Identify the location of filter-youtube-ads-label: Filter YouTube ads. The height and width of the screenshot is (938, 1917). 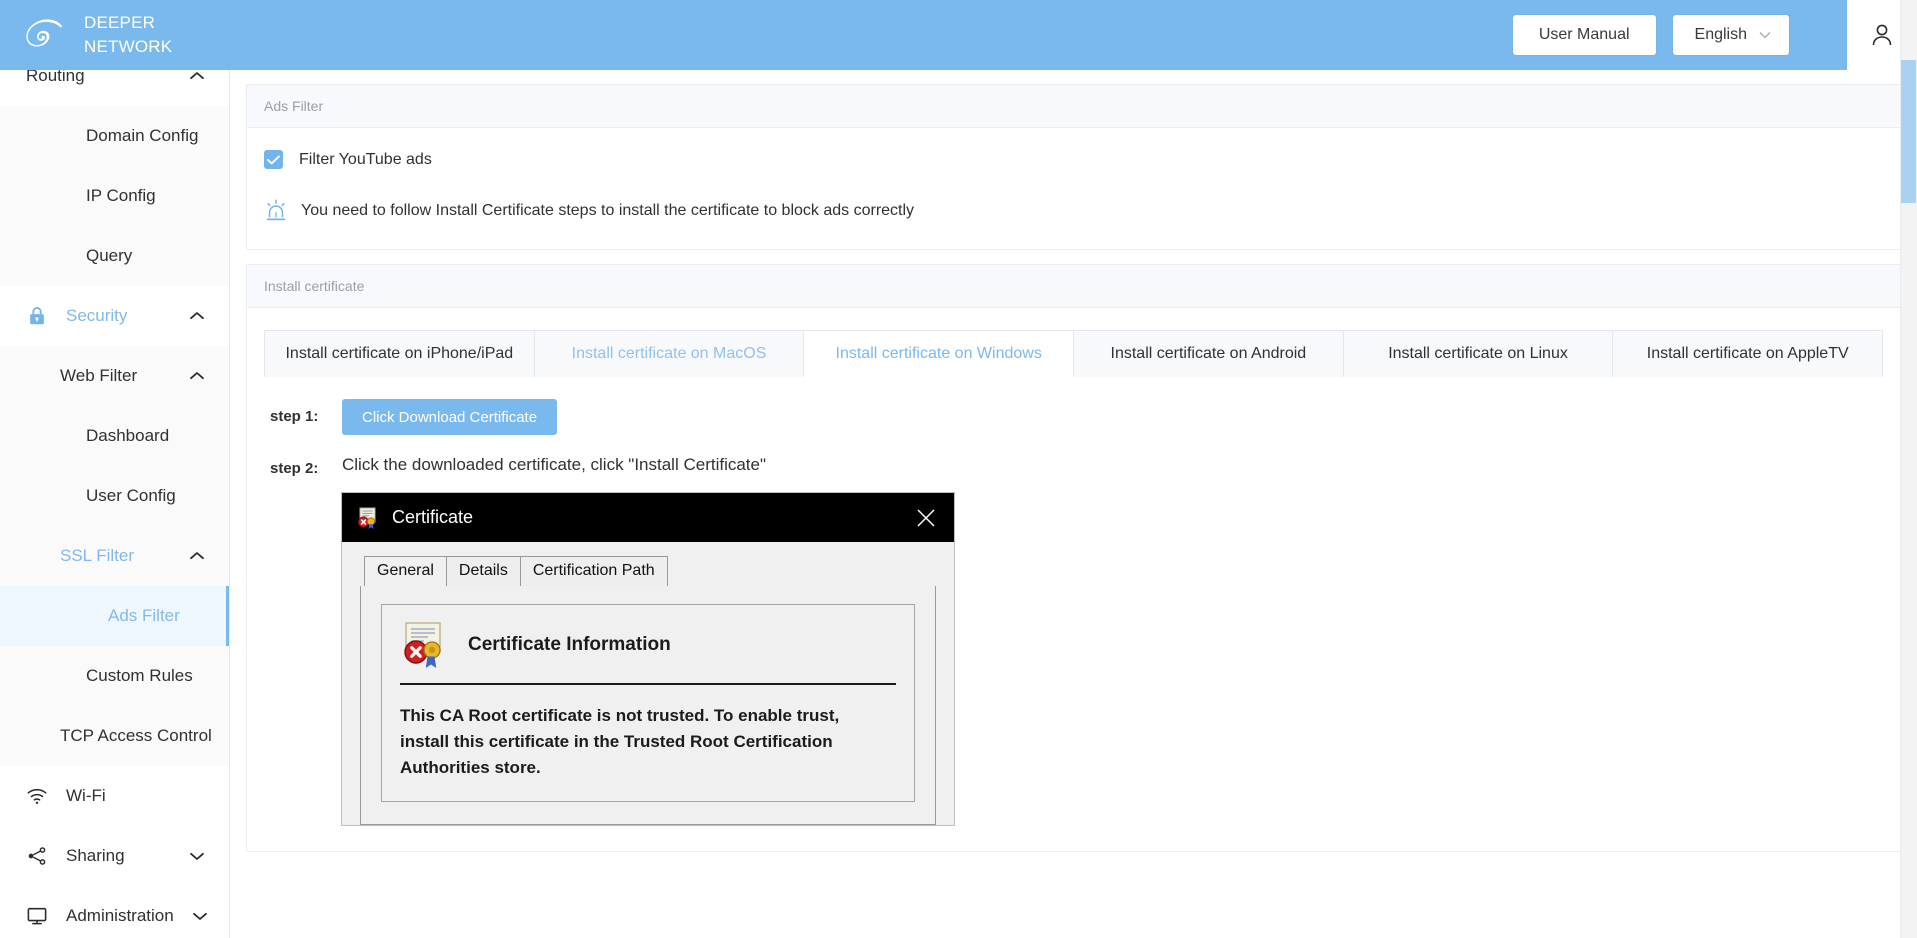
(365, 159).